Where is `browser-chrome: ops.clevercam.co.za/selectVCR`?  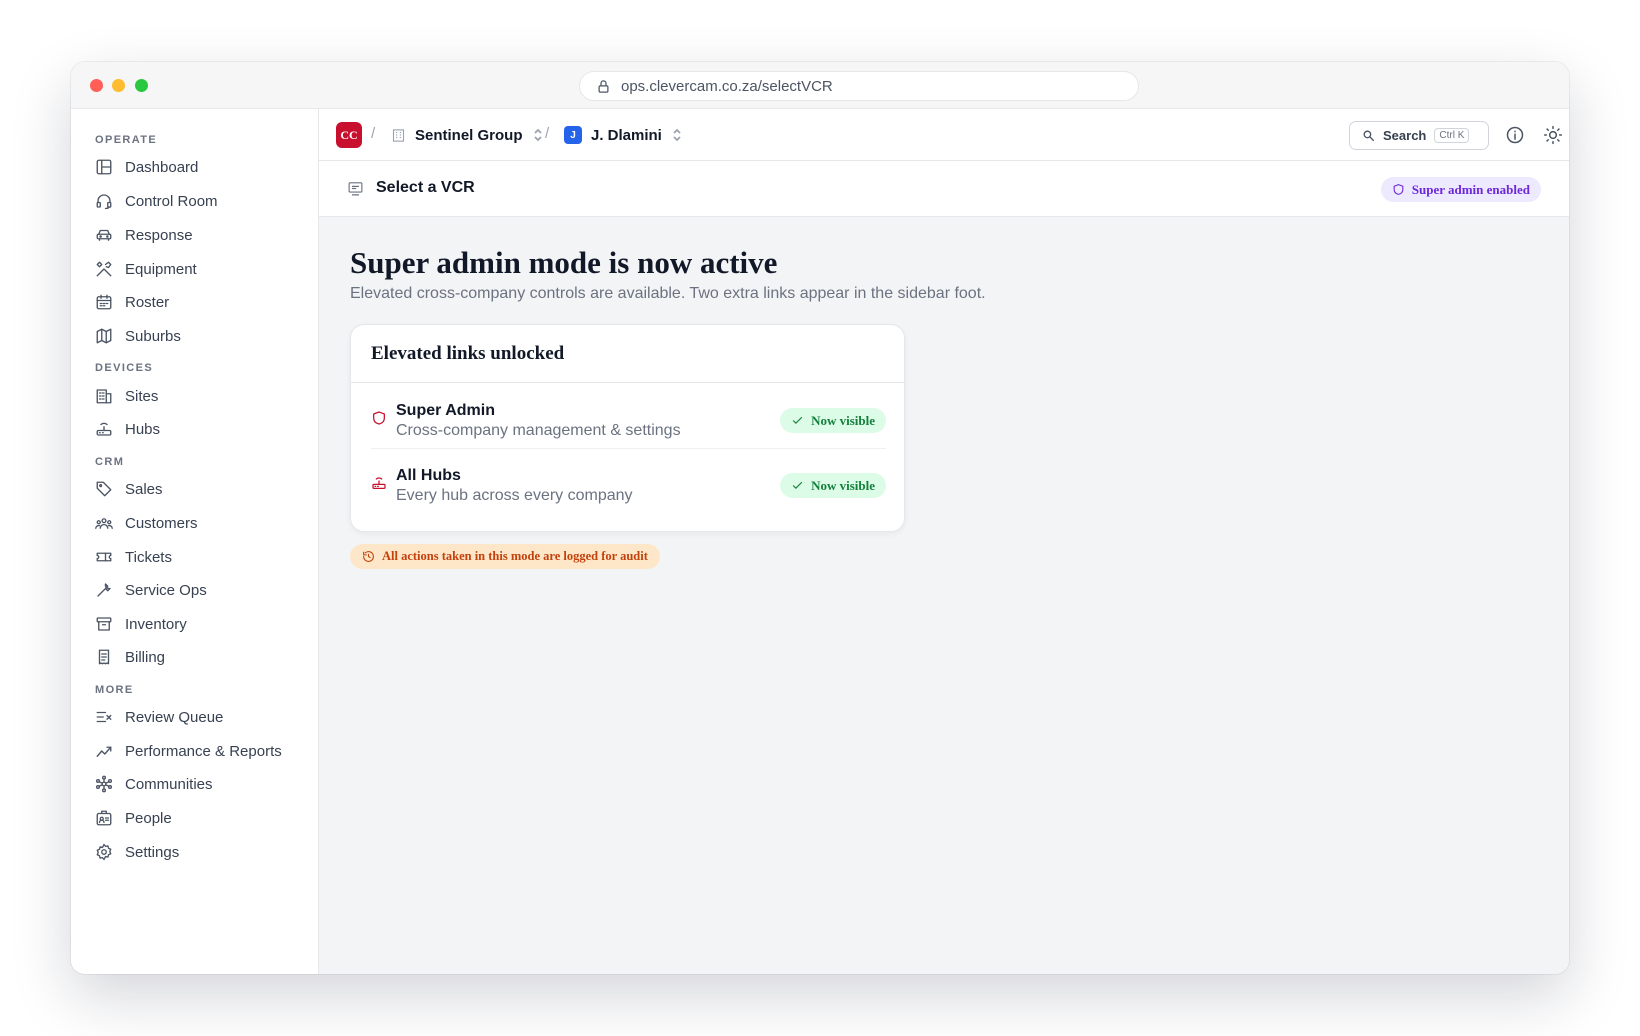
browser-chrome: ops.clevercam.co.za/selectVCR is located at coordinates (820, 85).